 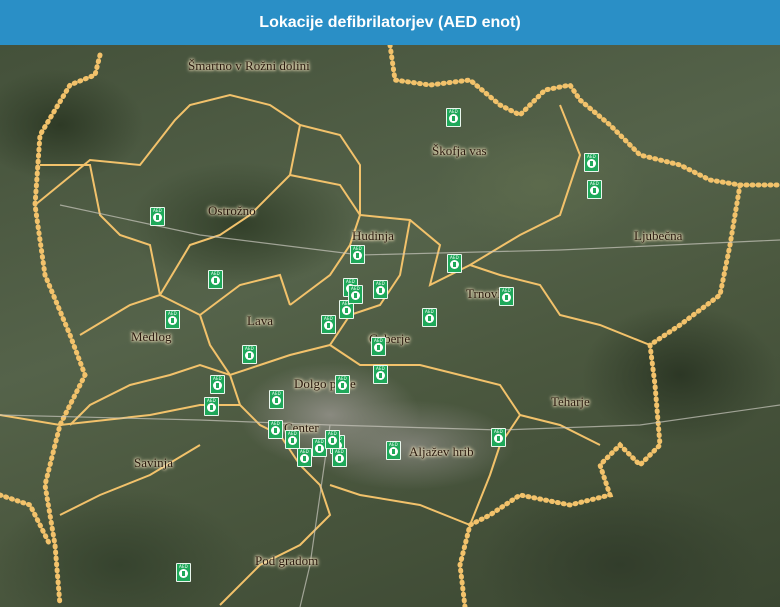 I want to click on municipal-boundary-south, so click(x=26, y=520).